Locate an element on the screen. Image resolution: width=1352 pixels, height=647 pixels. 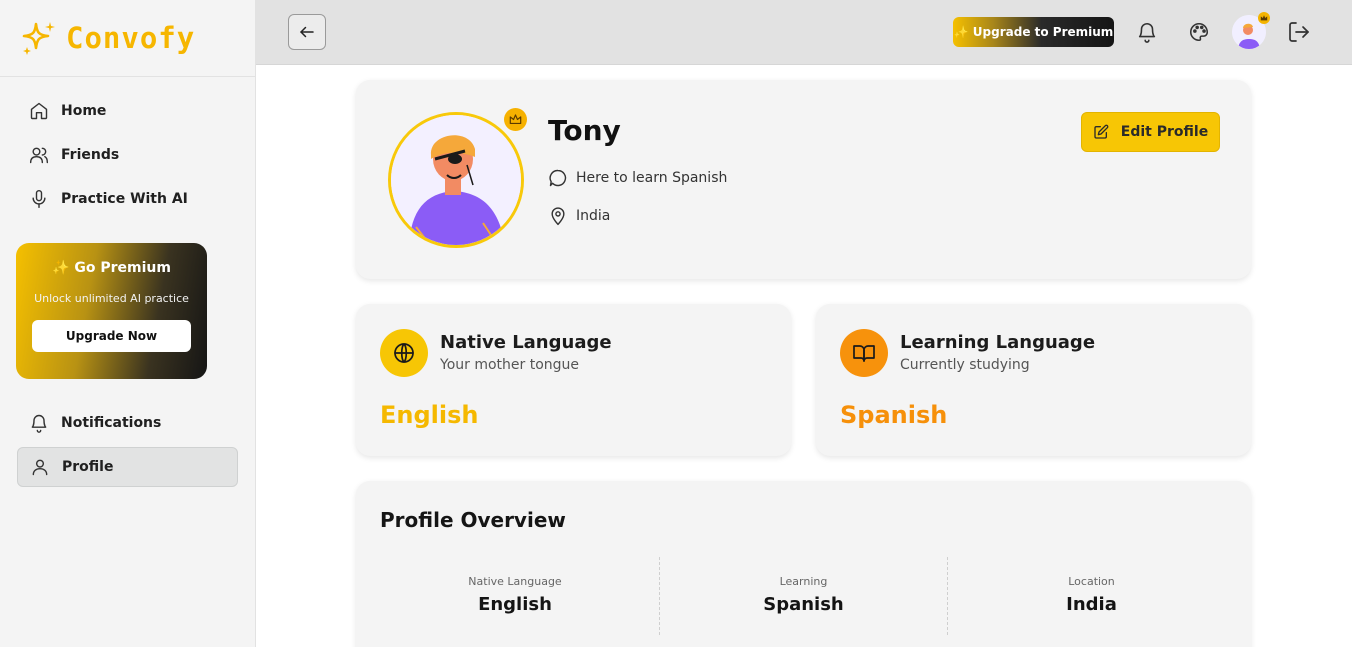
edit-profile-button: Edit Profile is located at coordinates (1150, 132).